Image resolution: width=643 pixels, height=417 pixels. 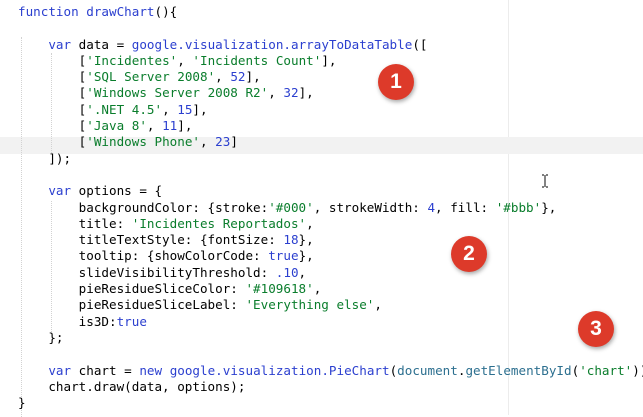 I want to click on code-line: }, so click(x=330, y=403).